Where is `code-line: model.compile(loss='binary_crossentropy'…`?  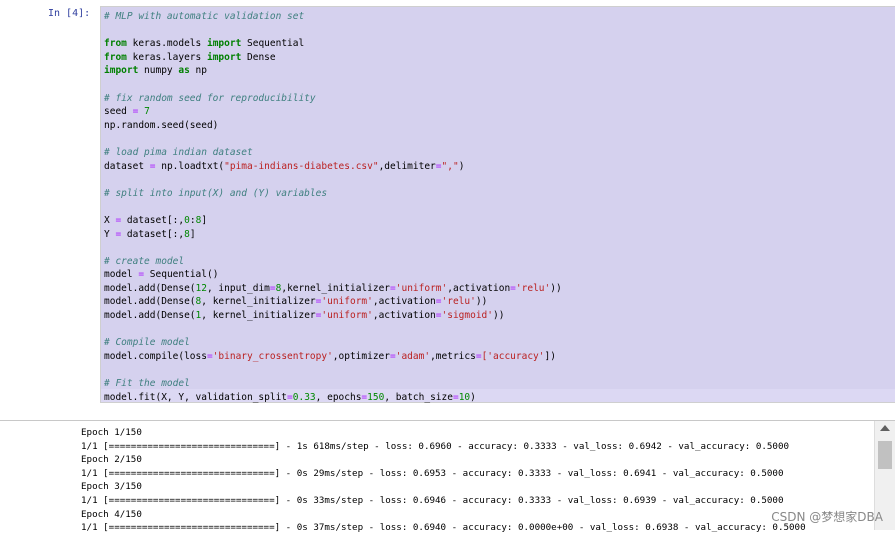 code-line: model.compile(loss='binary_crossentropy'… is located at coordinates (333, 357).